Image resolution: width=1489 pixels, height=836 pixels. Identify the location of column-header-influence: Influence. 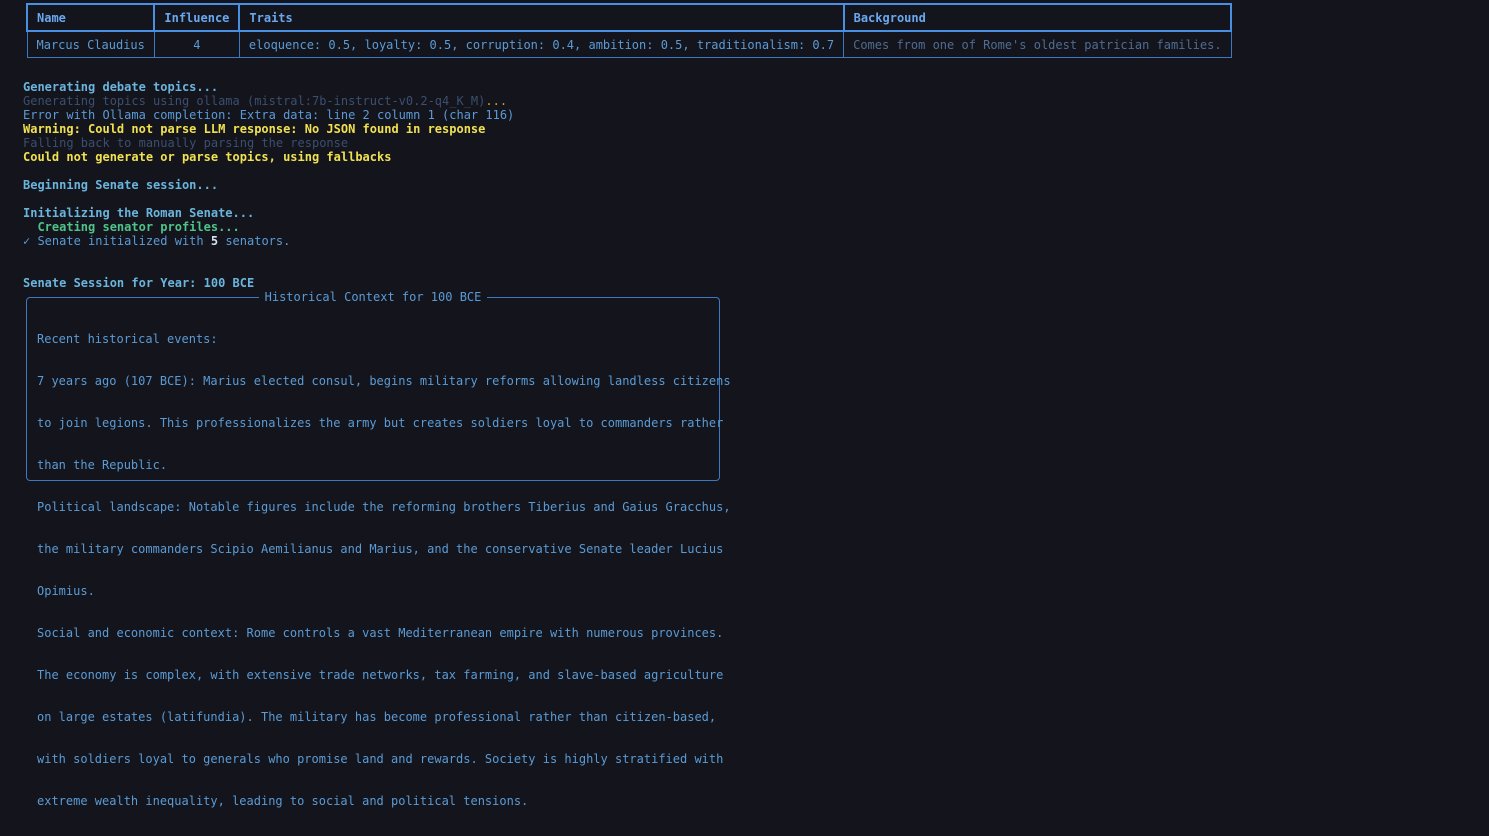
(197, 17).